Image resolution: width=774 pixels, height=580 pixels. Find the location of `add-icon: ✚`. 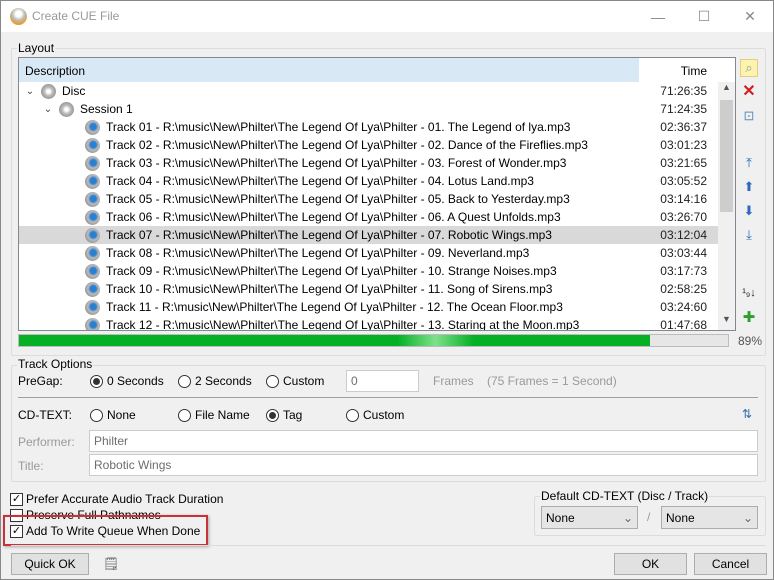

add-icon: ✚ is located at coordinates (749, 317).